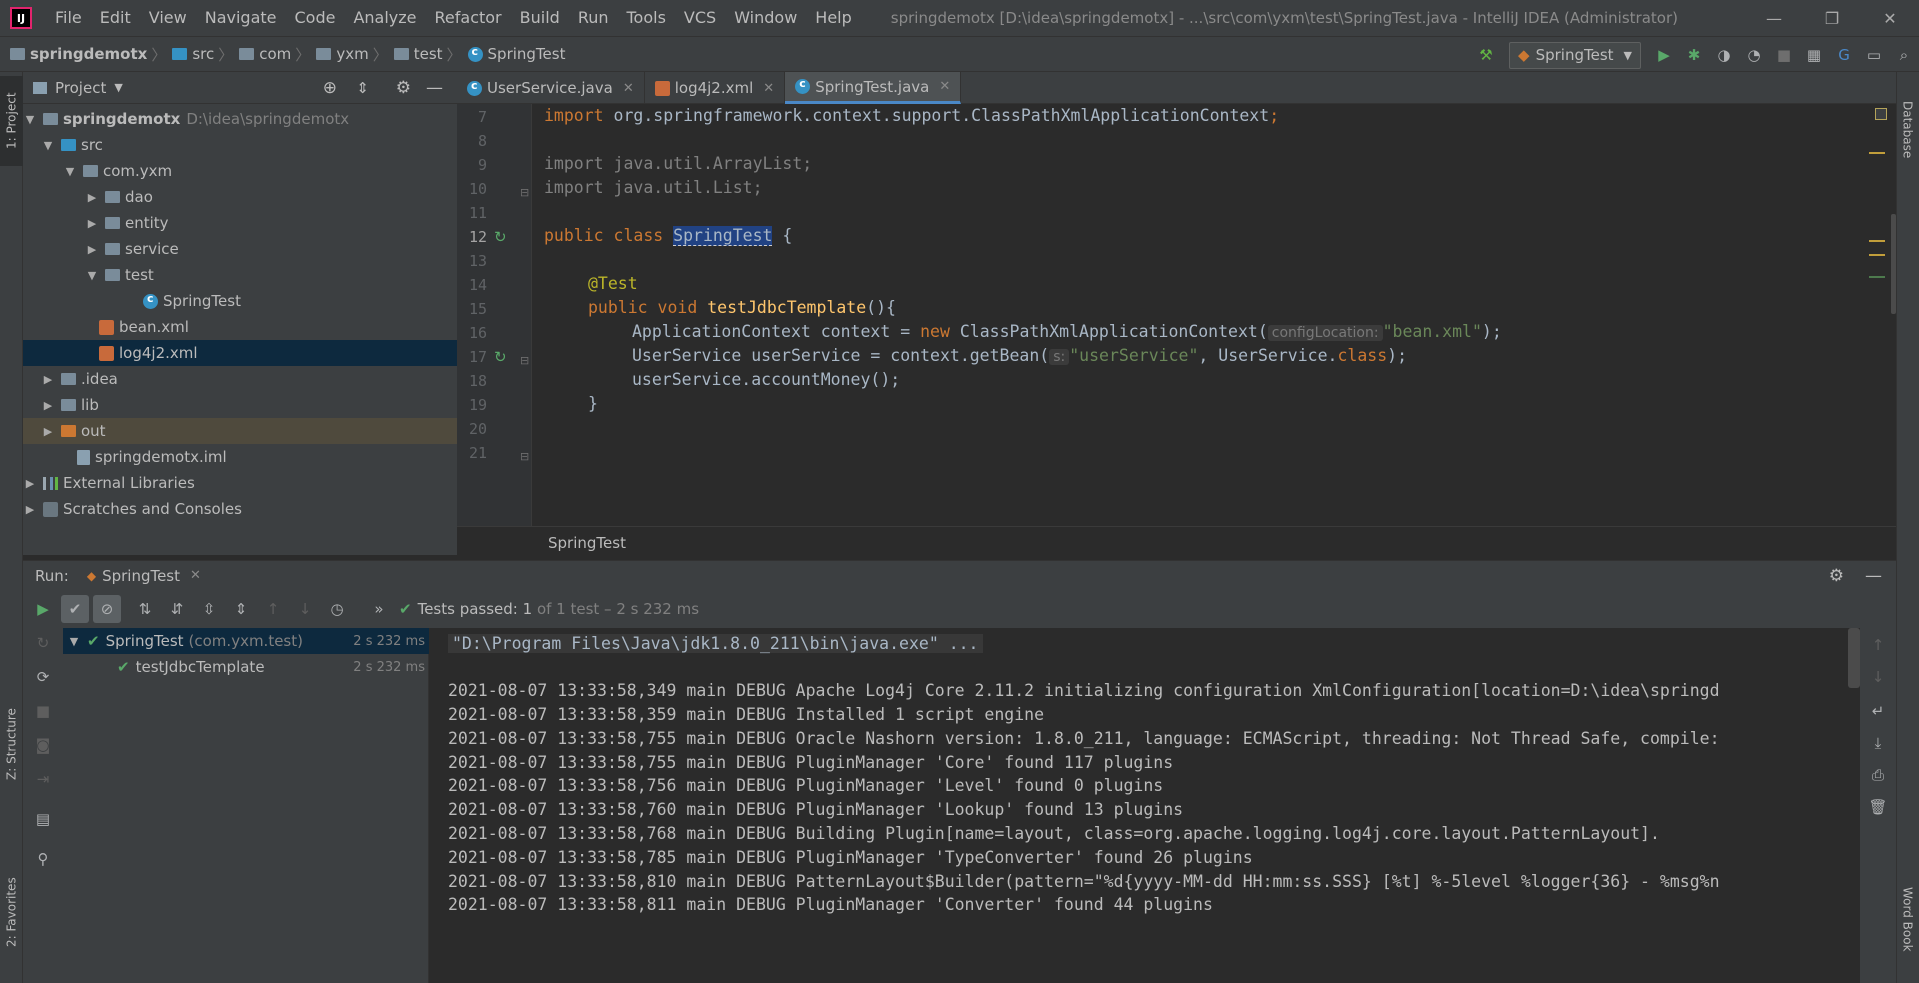 Image resolution: width=1919 pixels, height=983 pixels. What do you see at coordinates (240, 119) in the screenshot?
I see `tree-item-springdemotx: ▼ springdemotx D:\idea\springdemotx` at bounding box center [240, 119].